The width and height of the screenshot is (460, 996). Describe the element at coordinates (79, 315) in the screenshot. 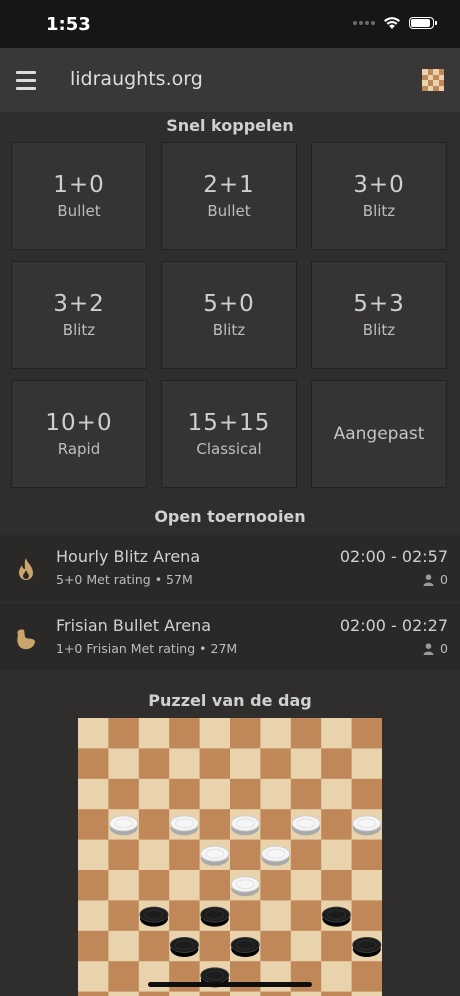

I see `pool-tile-3-2: 3+2 Blitz` at that location.